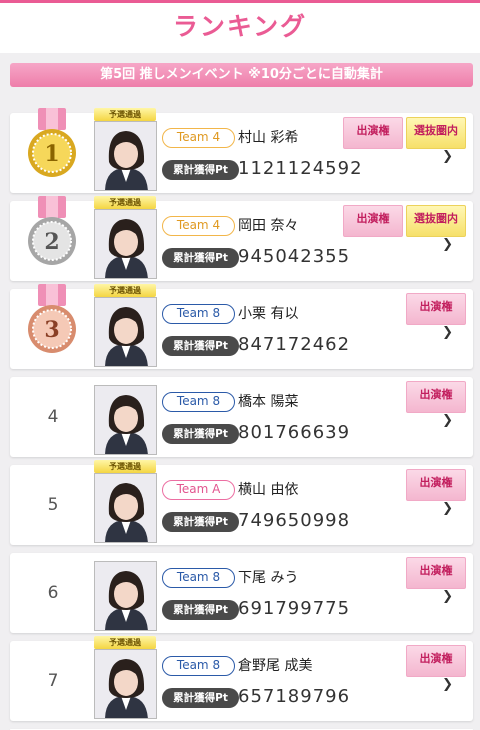 This screenshot has height=730, width=480. I want to click on ranking-card: 7 予選通過 Team 8 倉野尾 成美累計獲得Pt 657189796 出演権 ❯, so click(241, 678).